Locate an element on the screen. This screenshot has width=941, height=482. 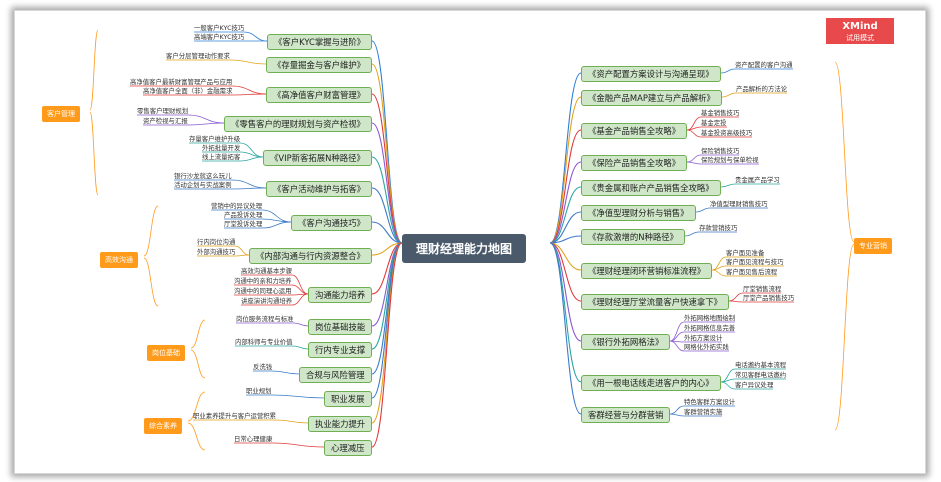
left-topic-7-subtopic: 产品投诉处理 is located at coordinates (243, 215).